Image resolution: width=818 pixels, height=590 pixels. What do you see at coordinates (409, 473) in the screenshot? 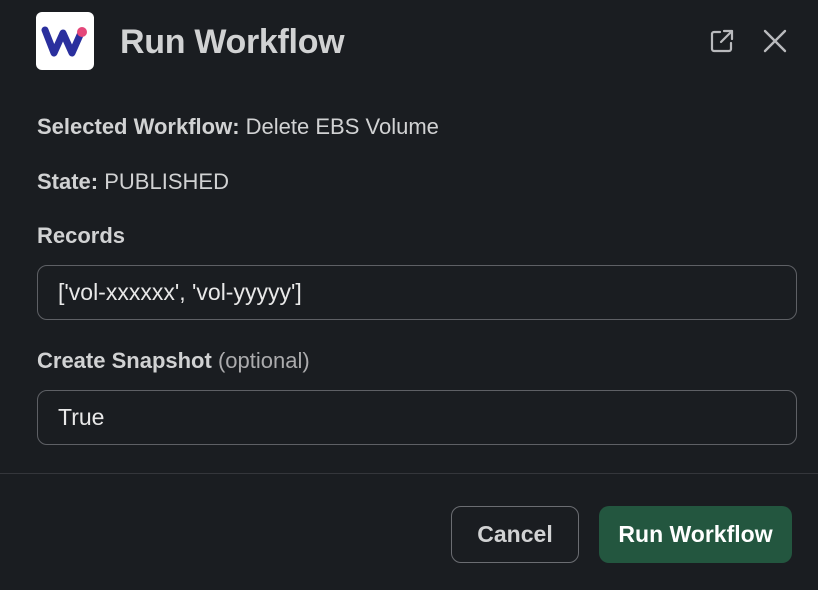
I see `footer-divider` at bounding box center [409, 473].